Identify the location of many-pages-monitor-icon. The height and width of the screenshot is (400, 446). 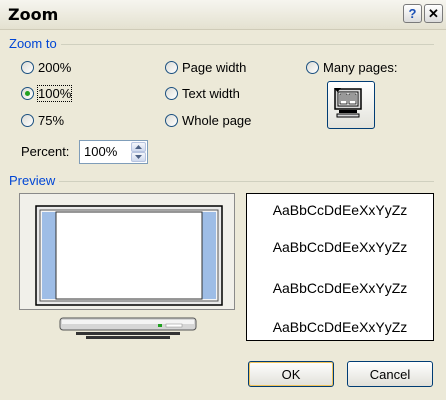
(348, 103).